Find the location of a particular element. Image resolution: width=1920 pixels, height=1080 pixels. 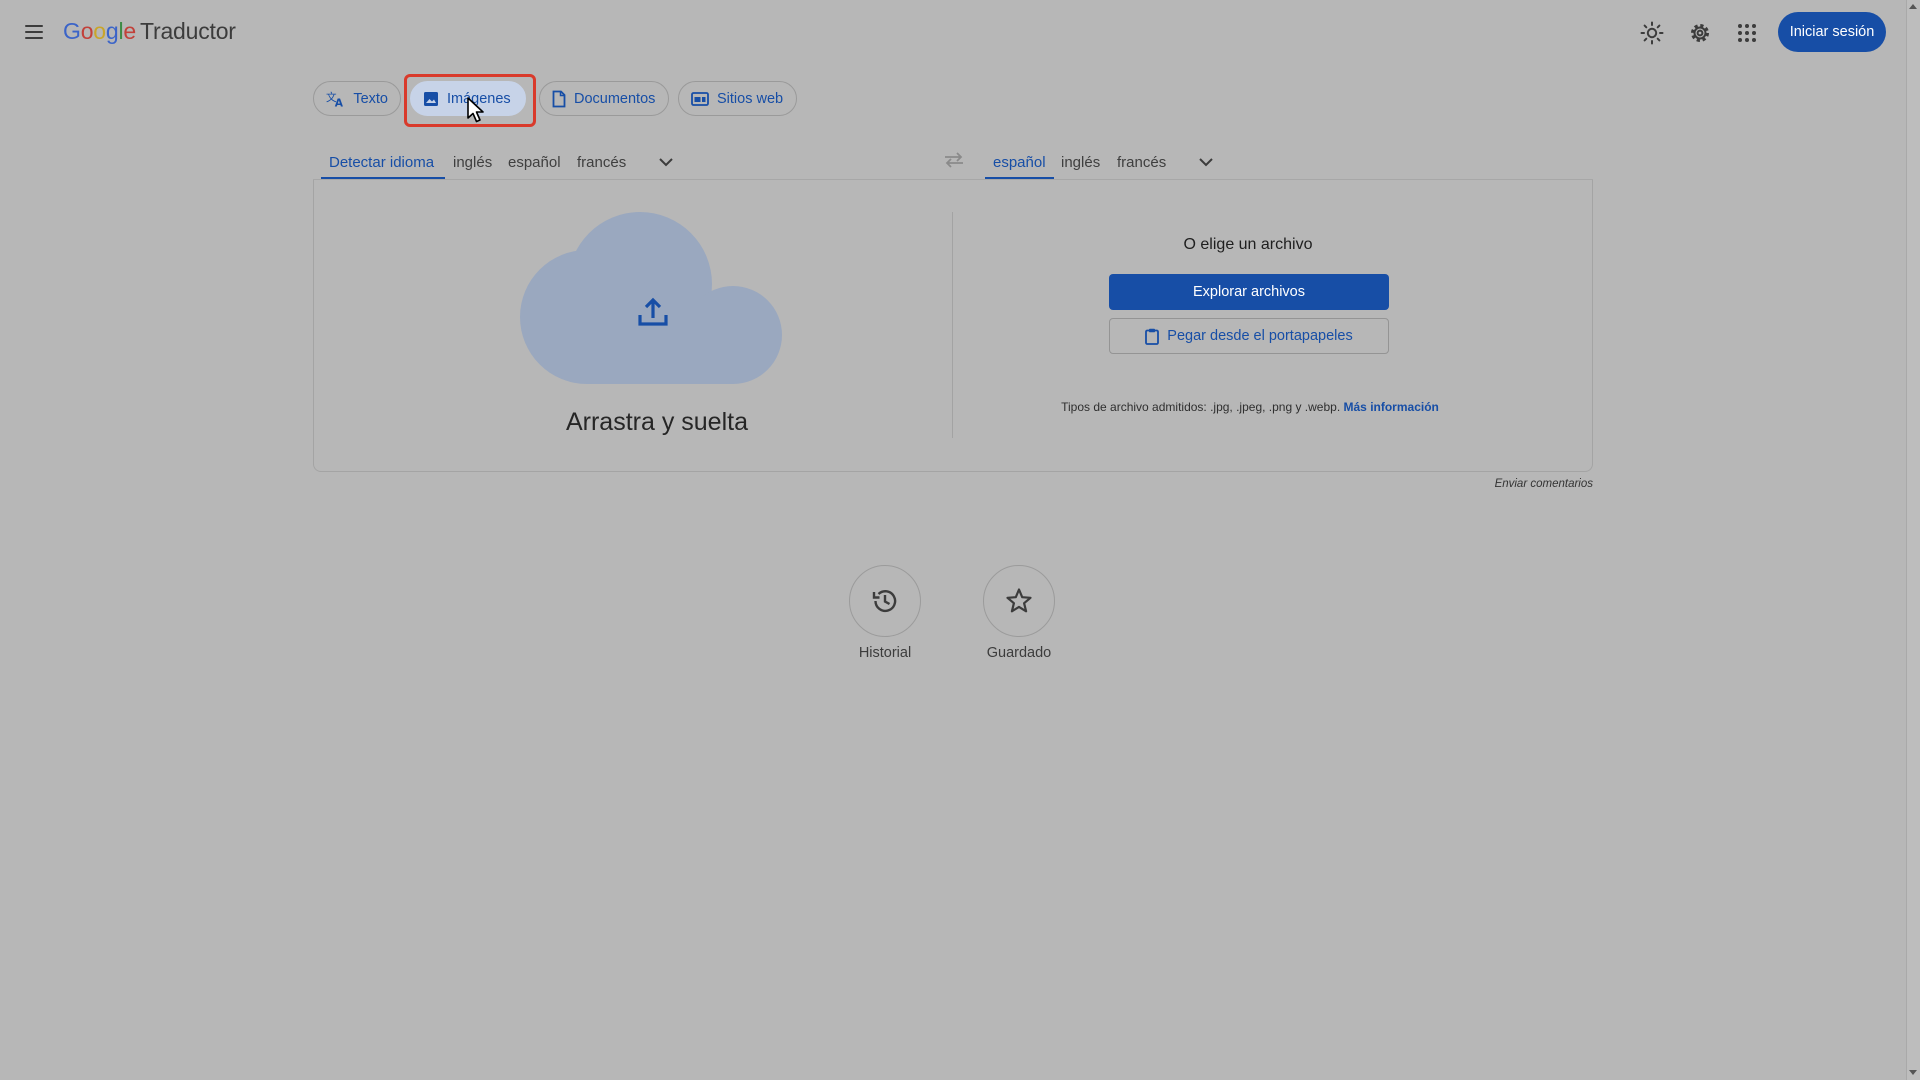

tab-websites: Sitios web is located at coordinates (737, 98).